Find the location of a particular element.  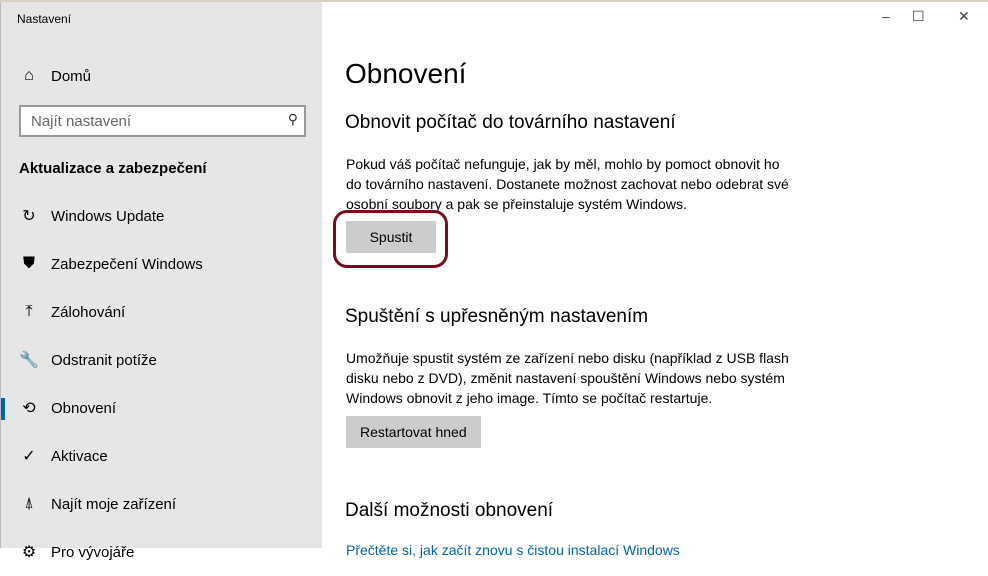

search-input: Najít nastavení ⚲ is located at coordinates (162, 121).